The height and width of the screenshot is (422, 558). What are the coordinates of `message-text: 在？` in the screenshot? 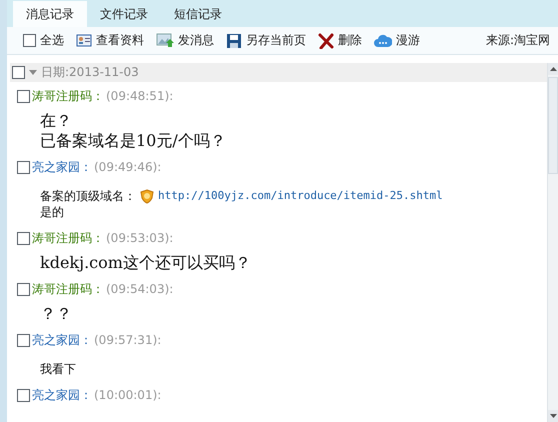 It's located at (56, 121).